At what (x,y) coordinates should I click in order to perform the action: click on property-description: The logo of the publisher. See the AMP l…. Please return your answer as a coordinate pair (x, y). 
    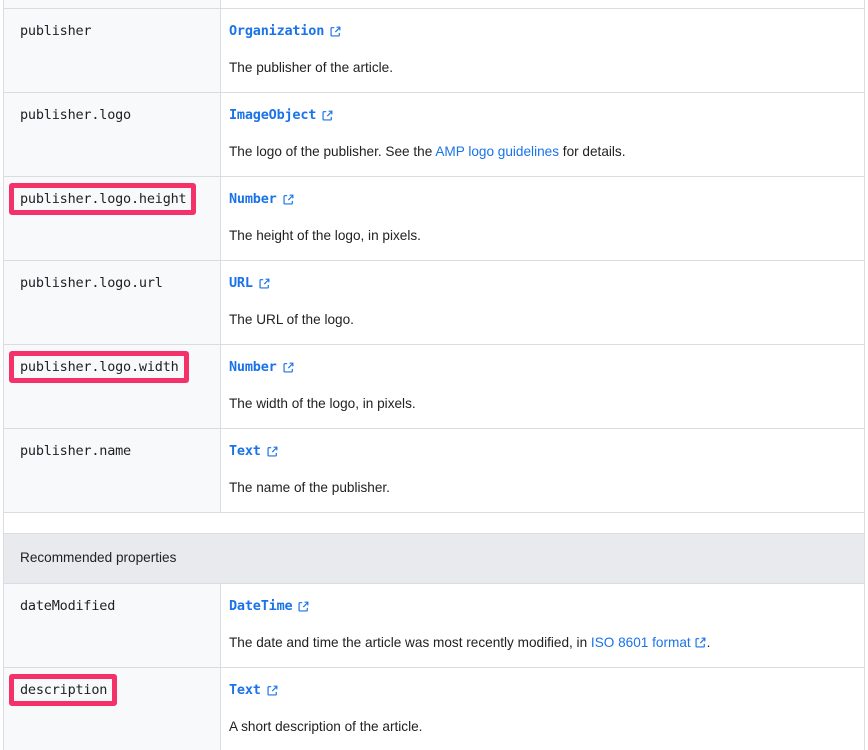
    Looking at the image, I should click on (538, 151).